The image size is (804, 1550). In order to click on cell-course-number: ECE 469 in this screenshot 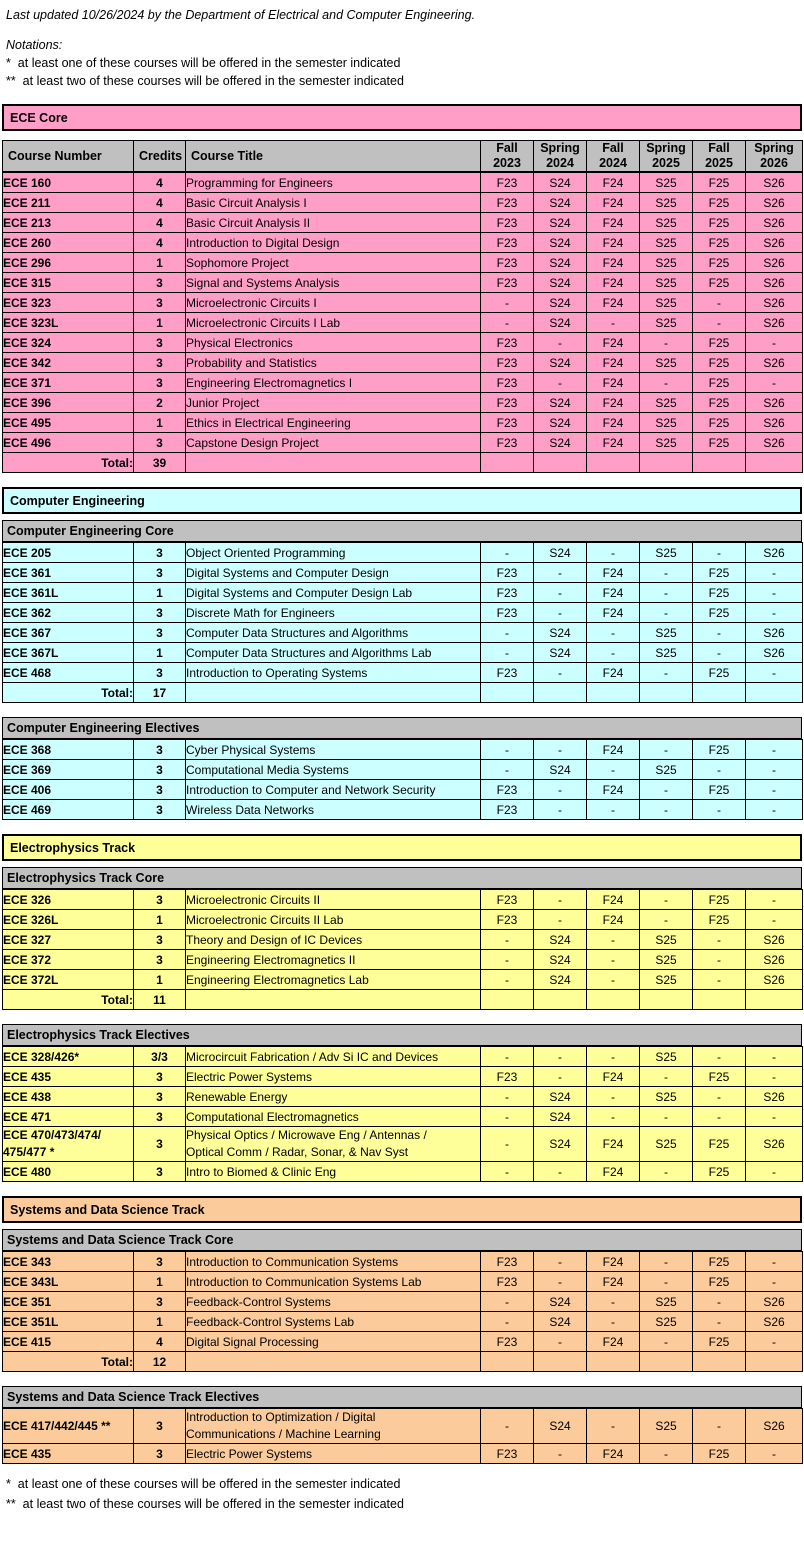, I will do `click(68, 809)`.